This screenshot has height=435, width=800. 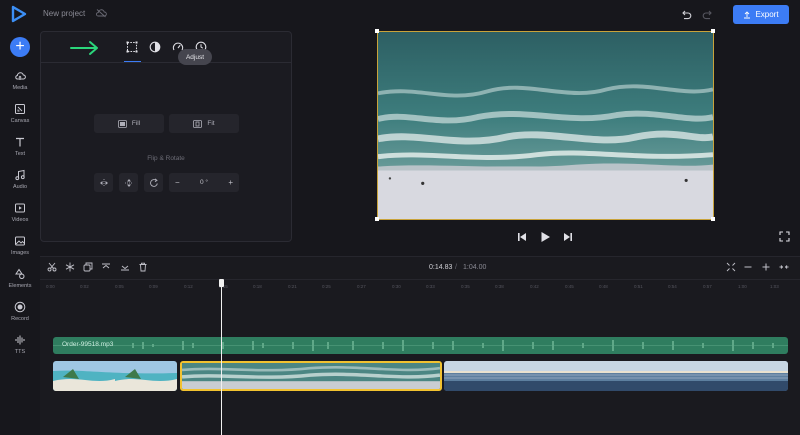 I want to click on app-logo-icon, so click(x=19, y=14).